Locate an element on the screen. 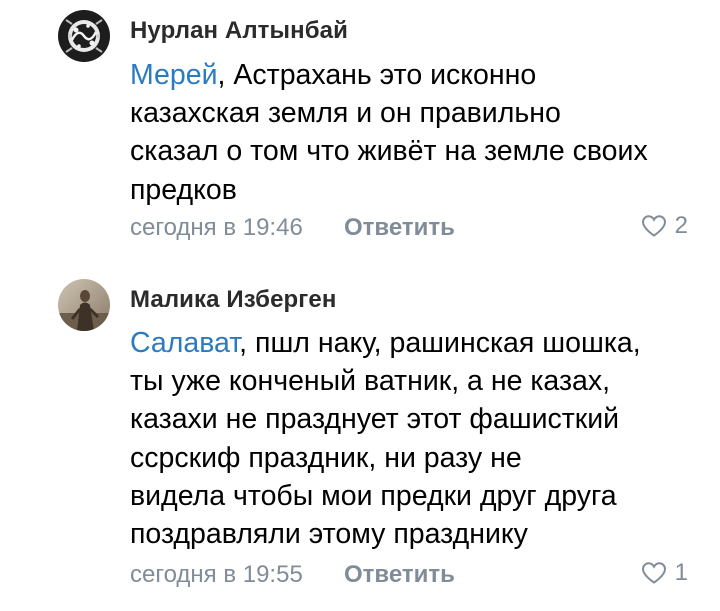 This screenshot has height=611, width=720. comment-timestamp: сегодня в 19:55 is located at coordinates (216, 574).